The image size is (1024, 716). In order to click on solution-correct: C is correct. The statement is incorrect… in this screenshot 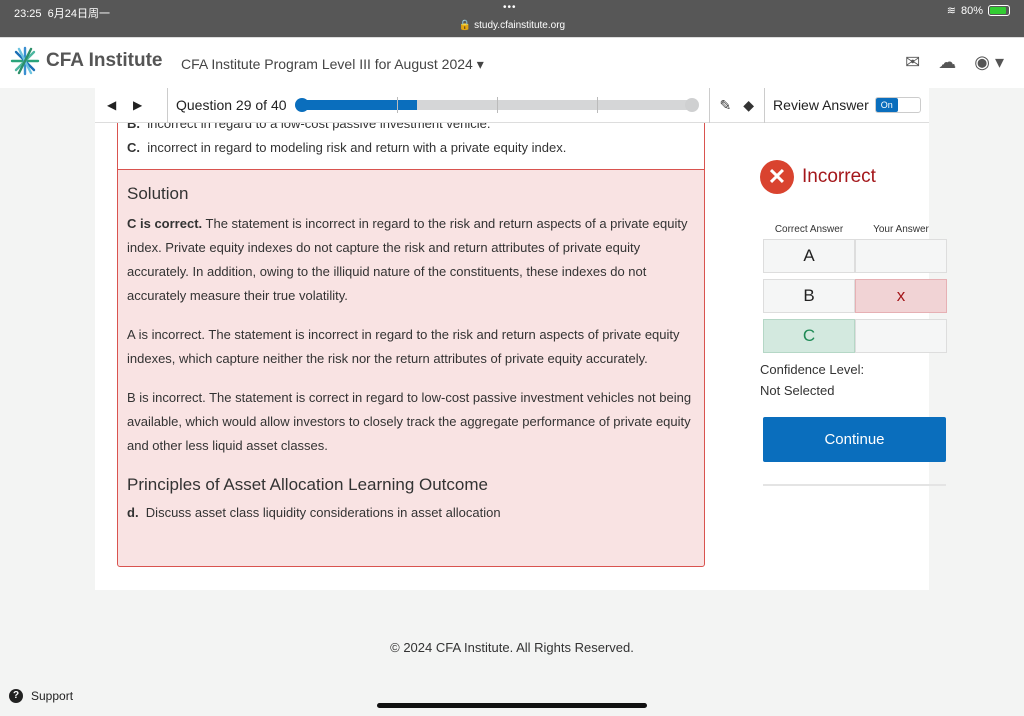, I will do `click(407, 259)`.